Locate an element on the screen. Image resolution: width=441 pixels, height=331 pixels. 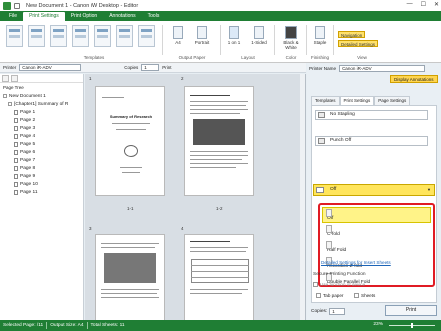
duplex-button: 1-Sided is located at coordinates (259, 35).